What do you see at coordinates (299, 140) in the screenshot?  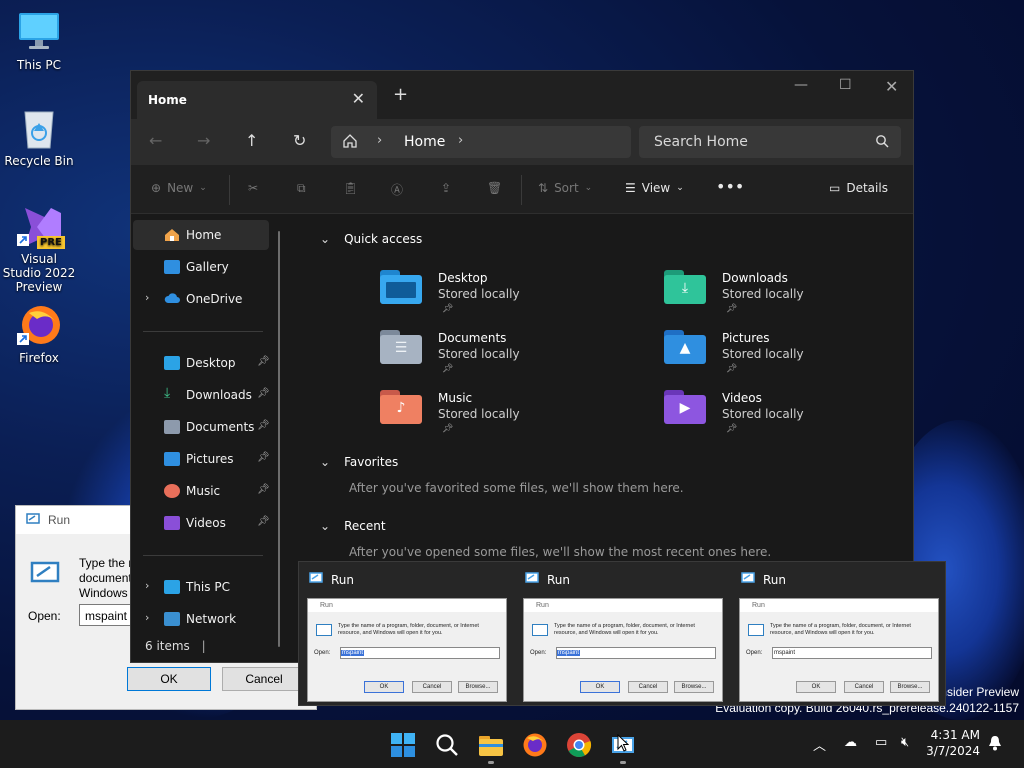 I see `refresh-icon: ↻` at bounding box center [299, 140].